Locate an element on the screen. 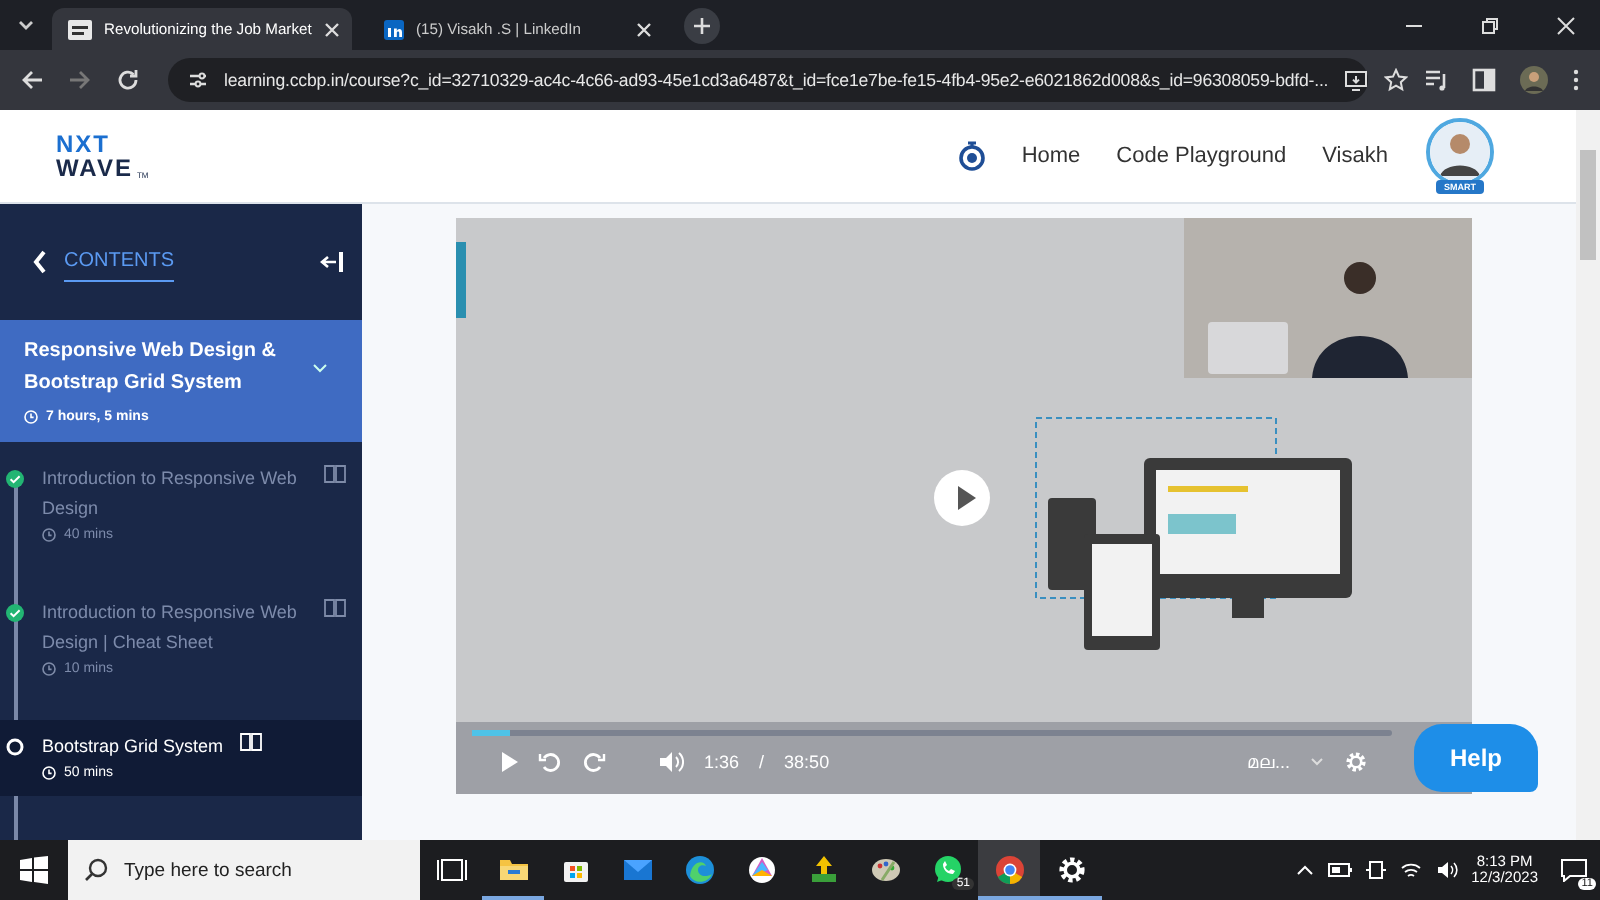 The height and width of the screenshot is (900, 1600). duration-time: 38:50 is located at coordinates (807, 762).